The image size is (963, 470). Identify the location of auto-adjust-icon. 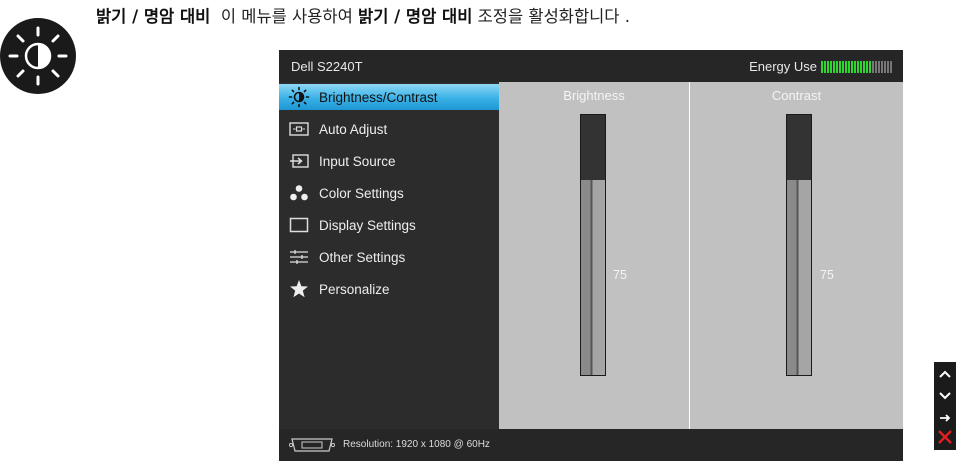
(299, 129).